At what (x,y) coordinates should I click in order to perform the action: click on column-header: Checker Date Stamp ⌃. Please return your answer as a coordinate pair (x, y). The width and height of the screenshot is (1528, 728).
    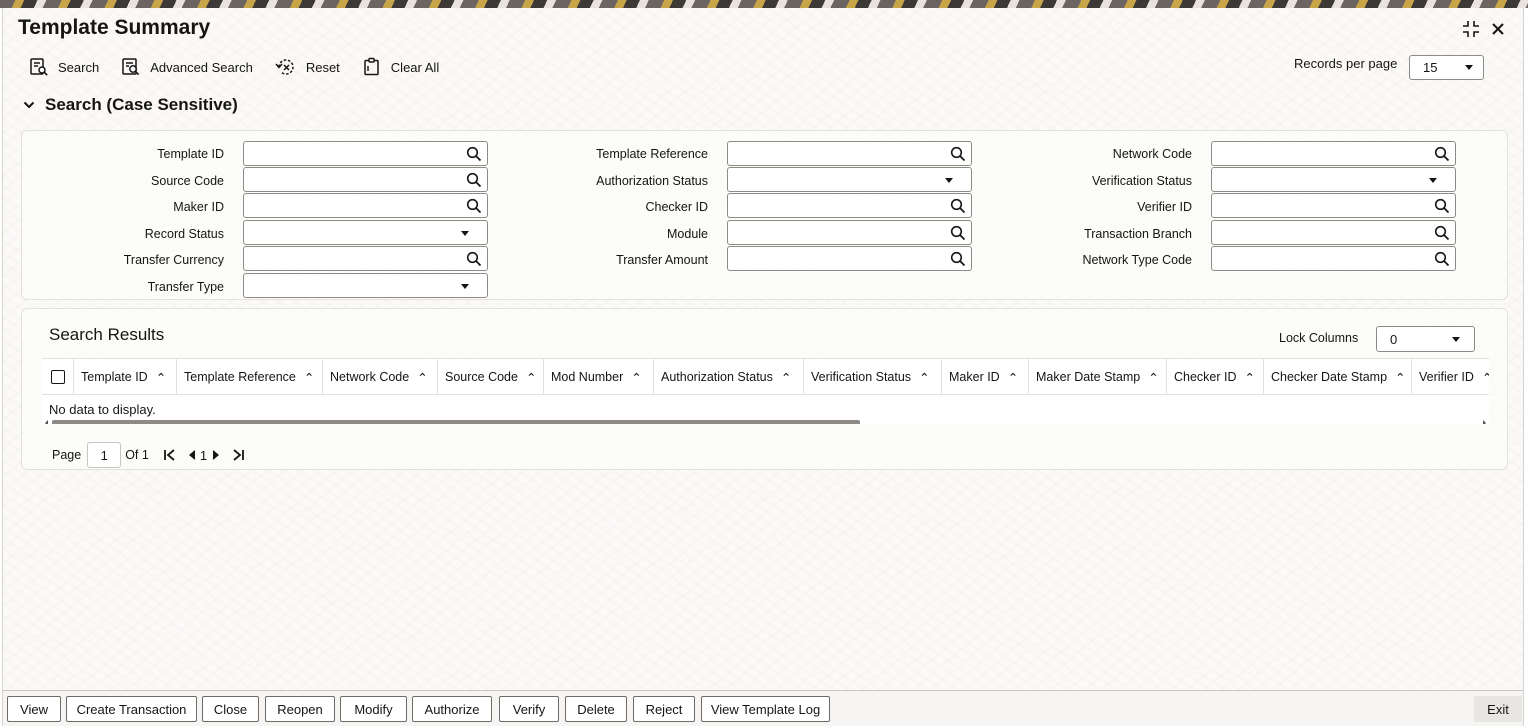
    Looking at the image, I should click on (1338, 377).